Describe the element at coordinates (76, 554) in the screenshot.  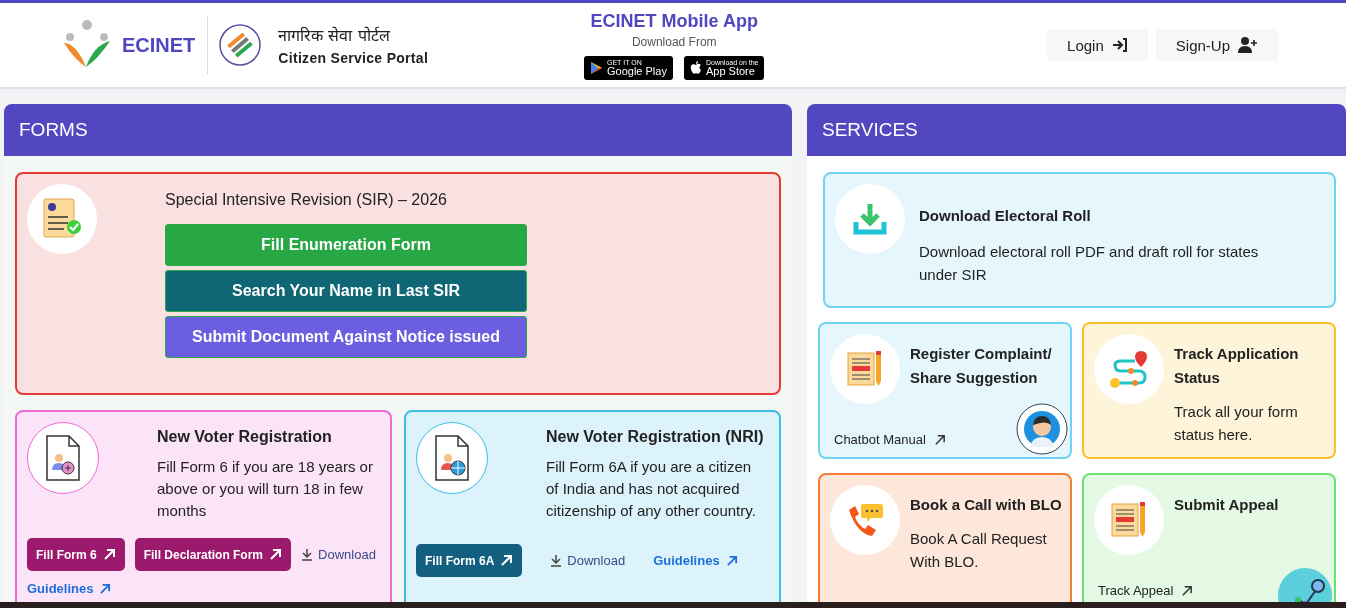
I see `fill-form-button: Fill Form 6` at that location.